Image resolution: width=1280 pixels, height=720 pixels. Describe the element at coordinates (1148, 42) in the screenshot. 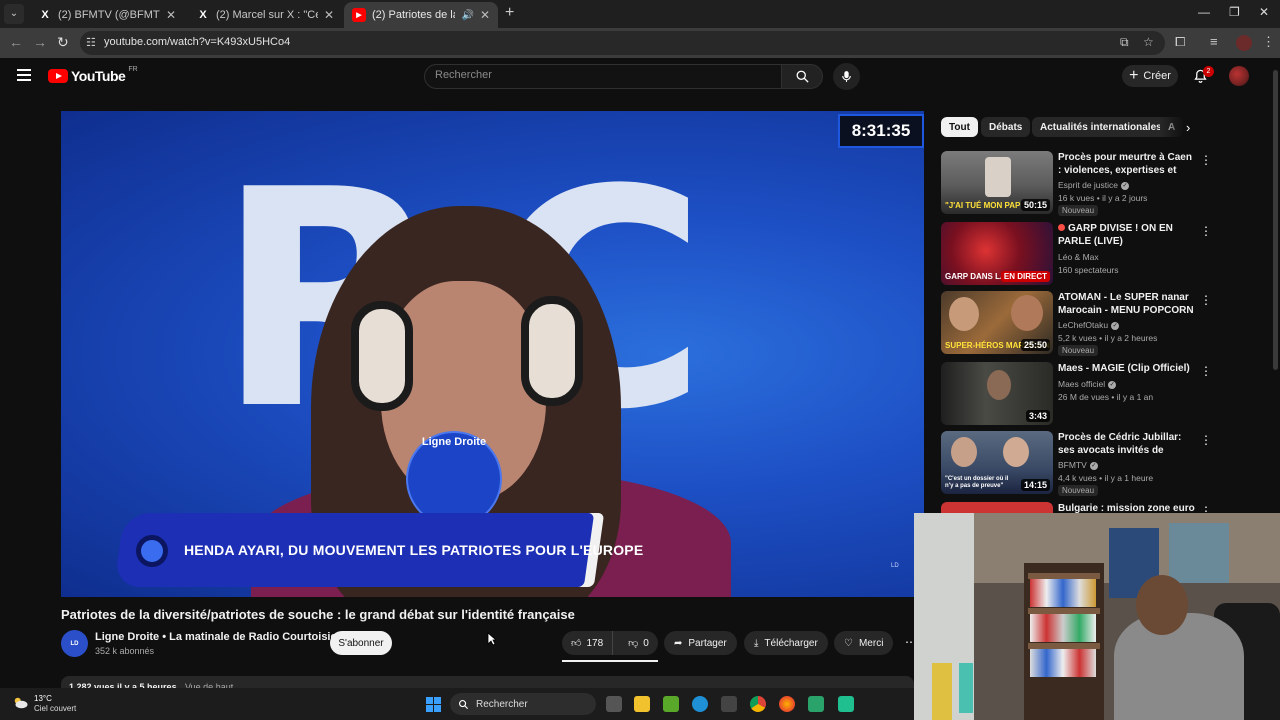

I see `bookmark-star-icon: ☆` at that location.